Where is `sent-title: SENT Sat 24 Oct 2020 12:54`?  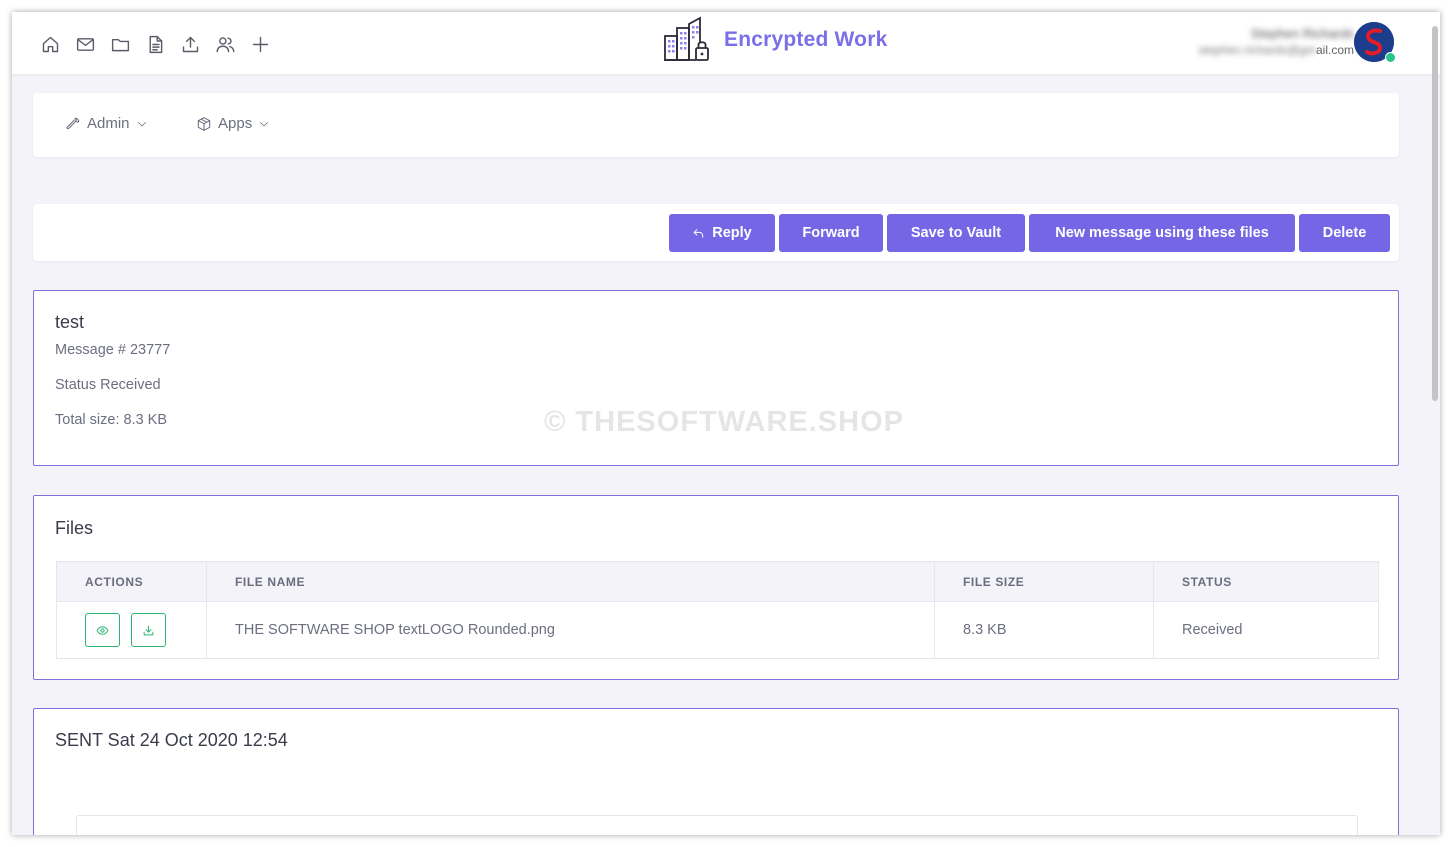 sent-title: SENT Sat 24 Oct 2020 12:54 is located at coordinates (171, 740).